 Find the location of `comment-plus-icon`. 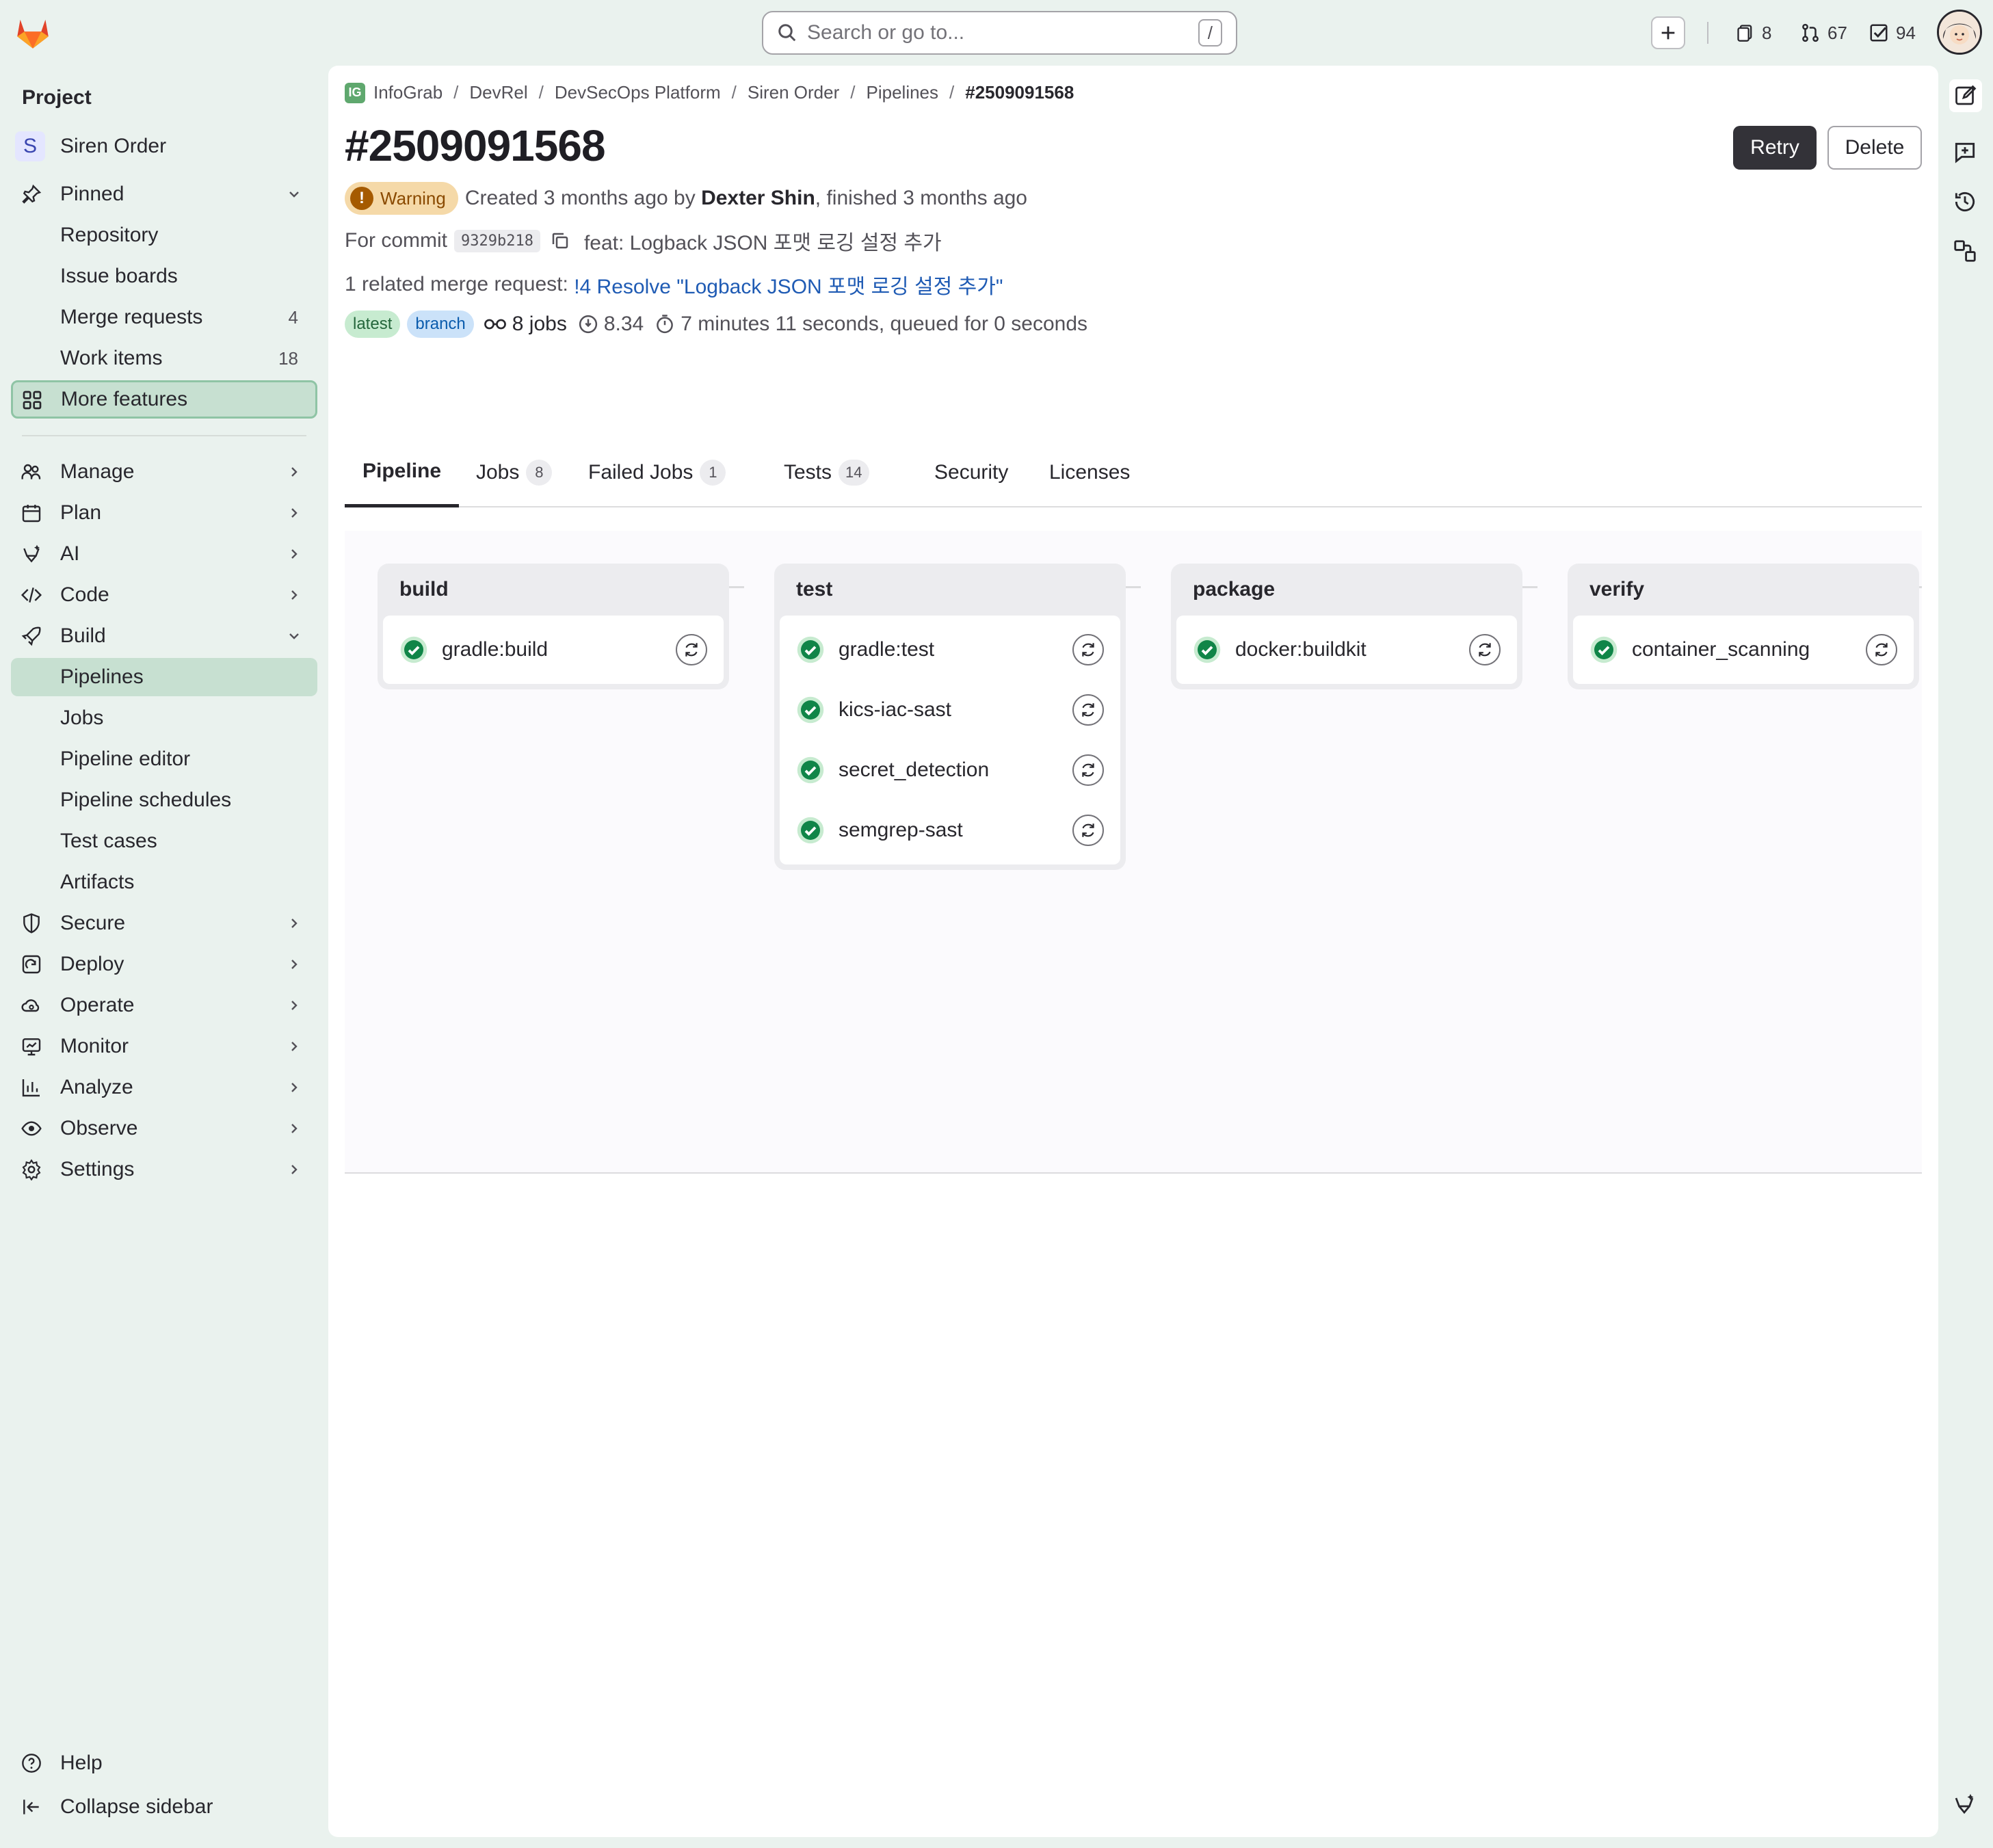

comment-plus-icon is located at coordinates (1966, 153).